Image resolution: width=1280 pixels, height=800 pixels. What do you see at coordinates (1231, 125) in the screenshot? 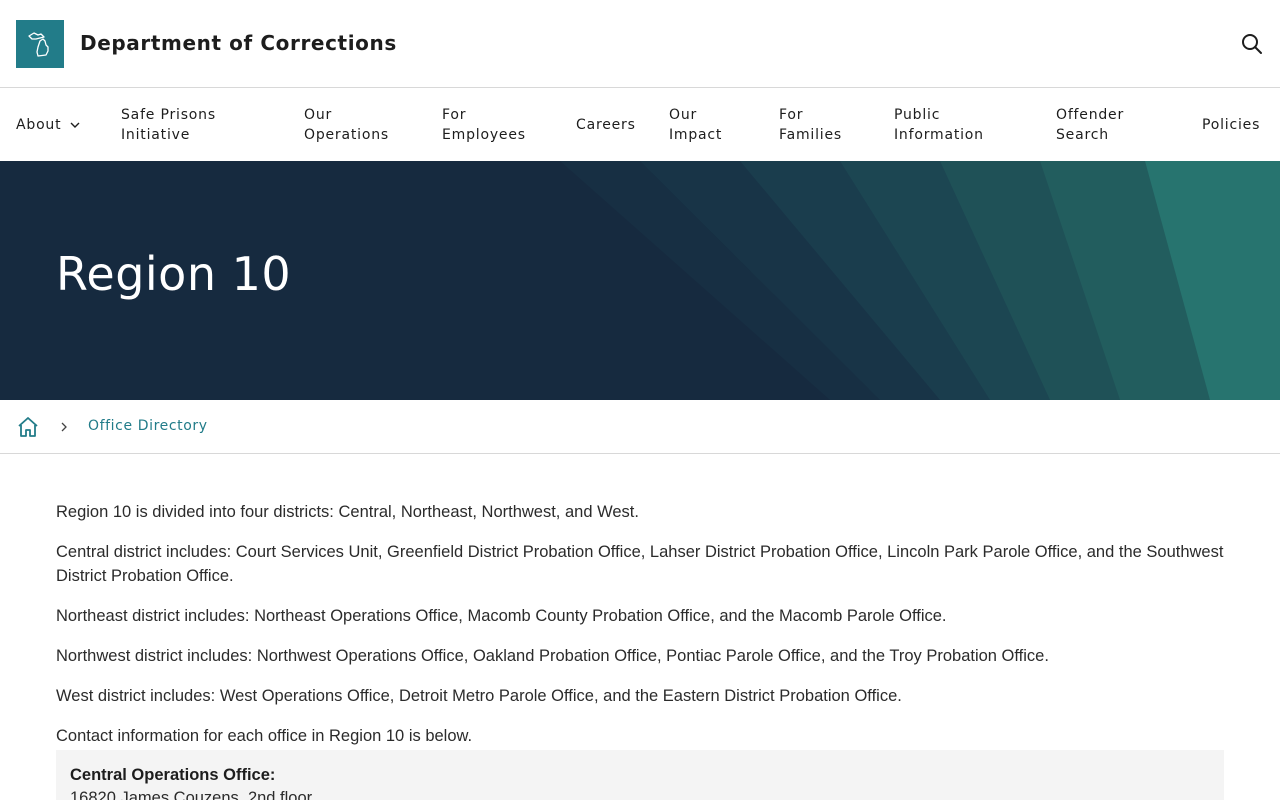
I see `nav-item-policies: Policies` at bounding box center [1231, 125].